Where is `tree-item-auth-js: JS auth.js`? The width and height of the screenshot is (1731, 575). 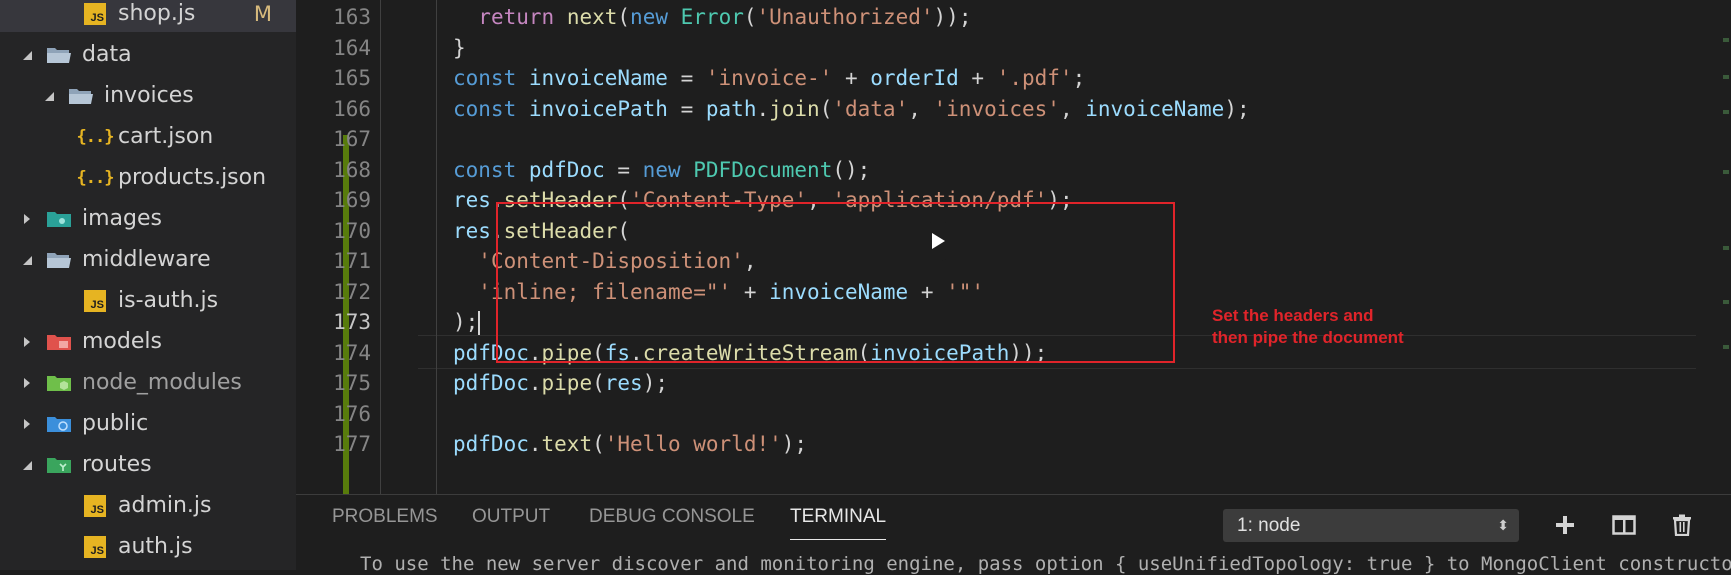
tree-item-auth-js: JS auth.js is located at coordinates (148, 547).